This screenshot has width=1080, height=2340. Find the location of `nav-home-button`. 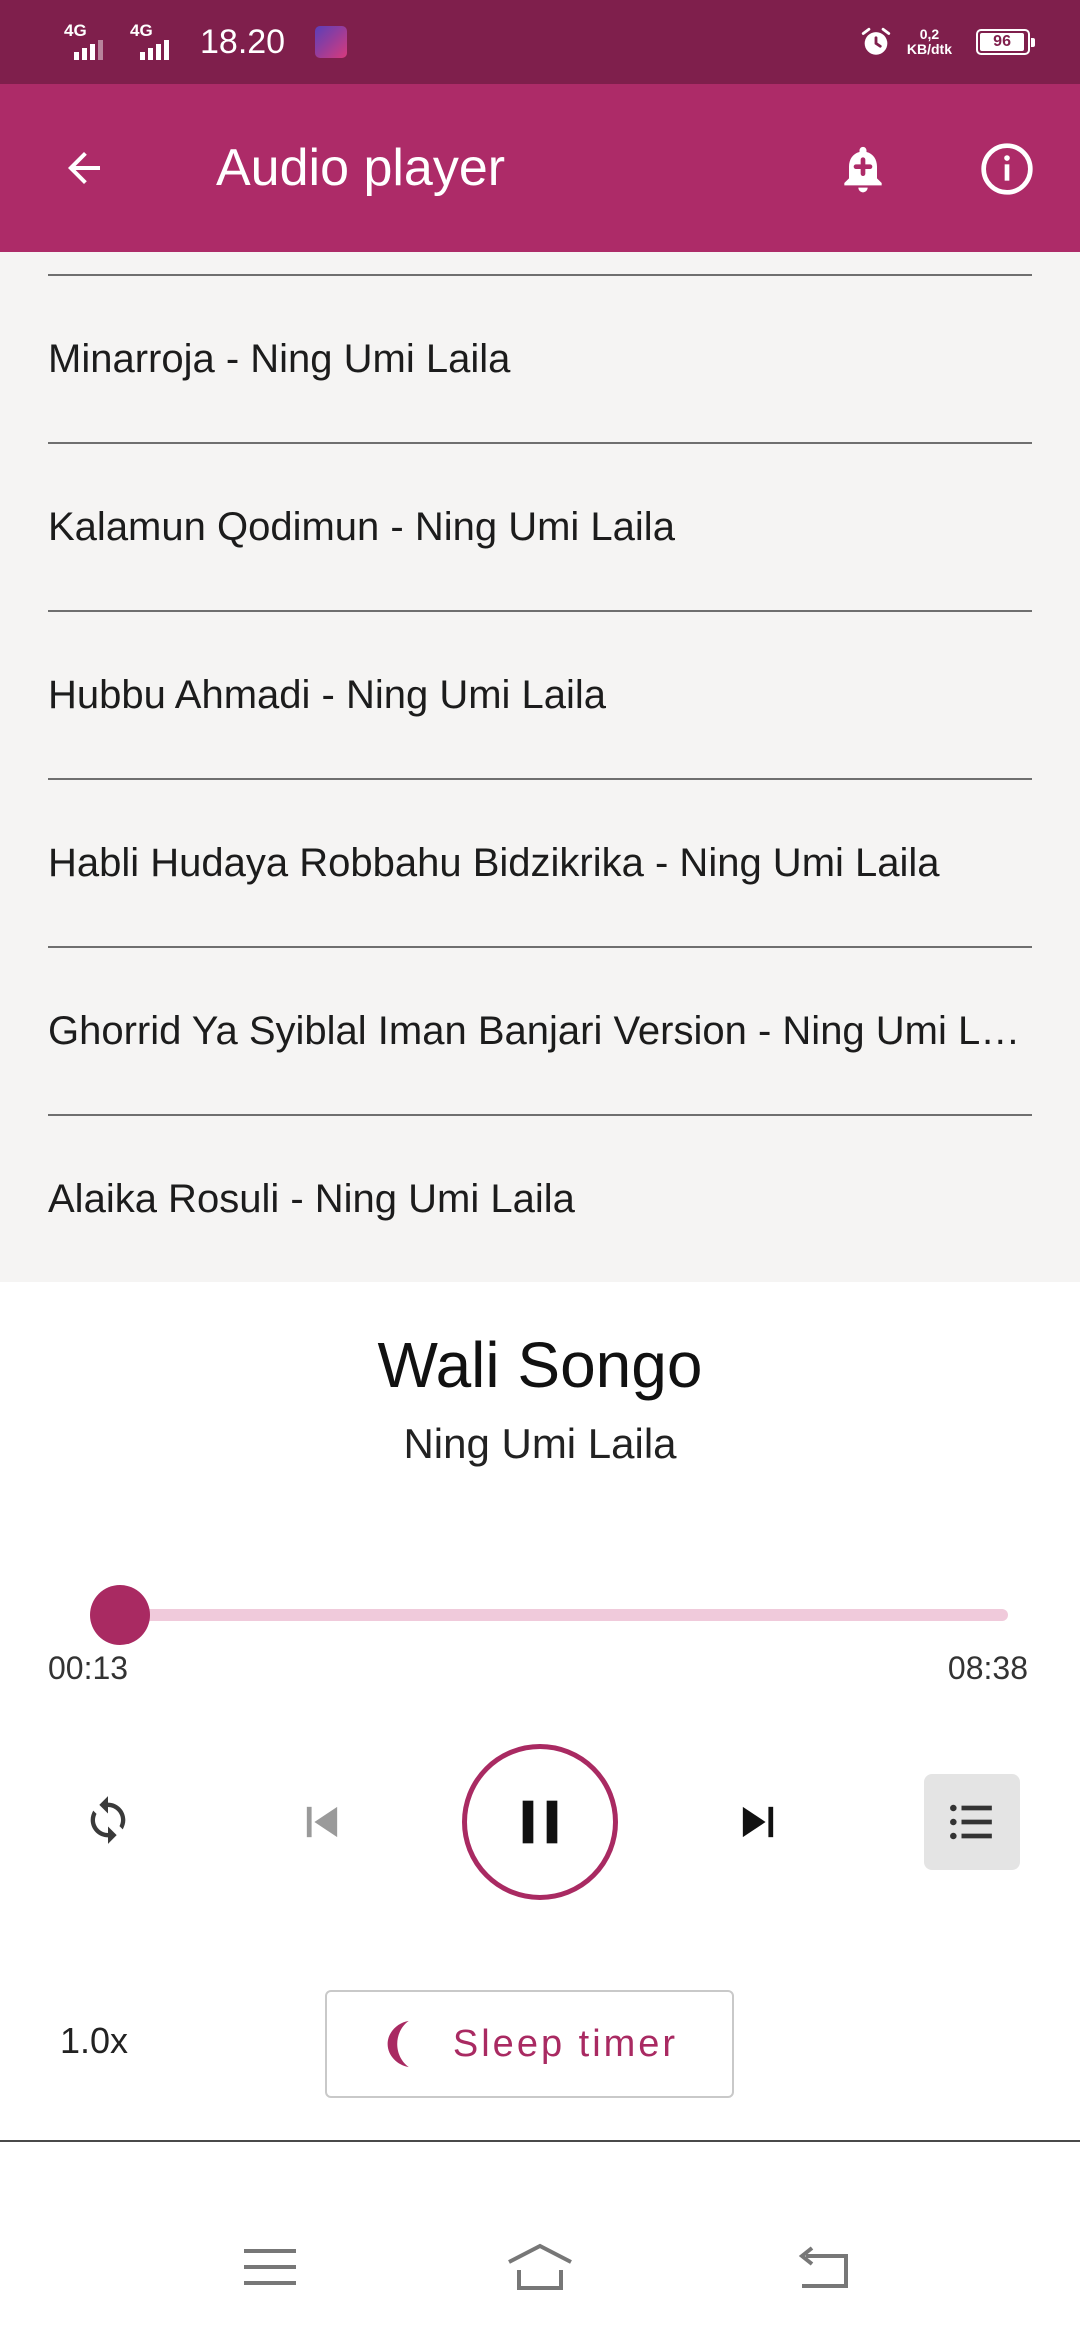

nav-home-button is located at coordinates (540, 2267).